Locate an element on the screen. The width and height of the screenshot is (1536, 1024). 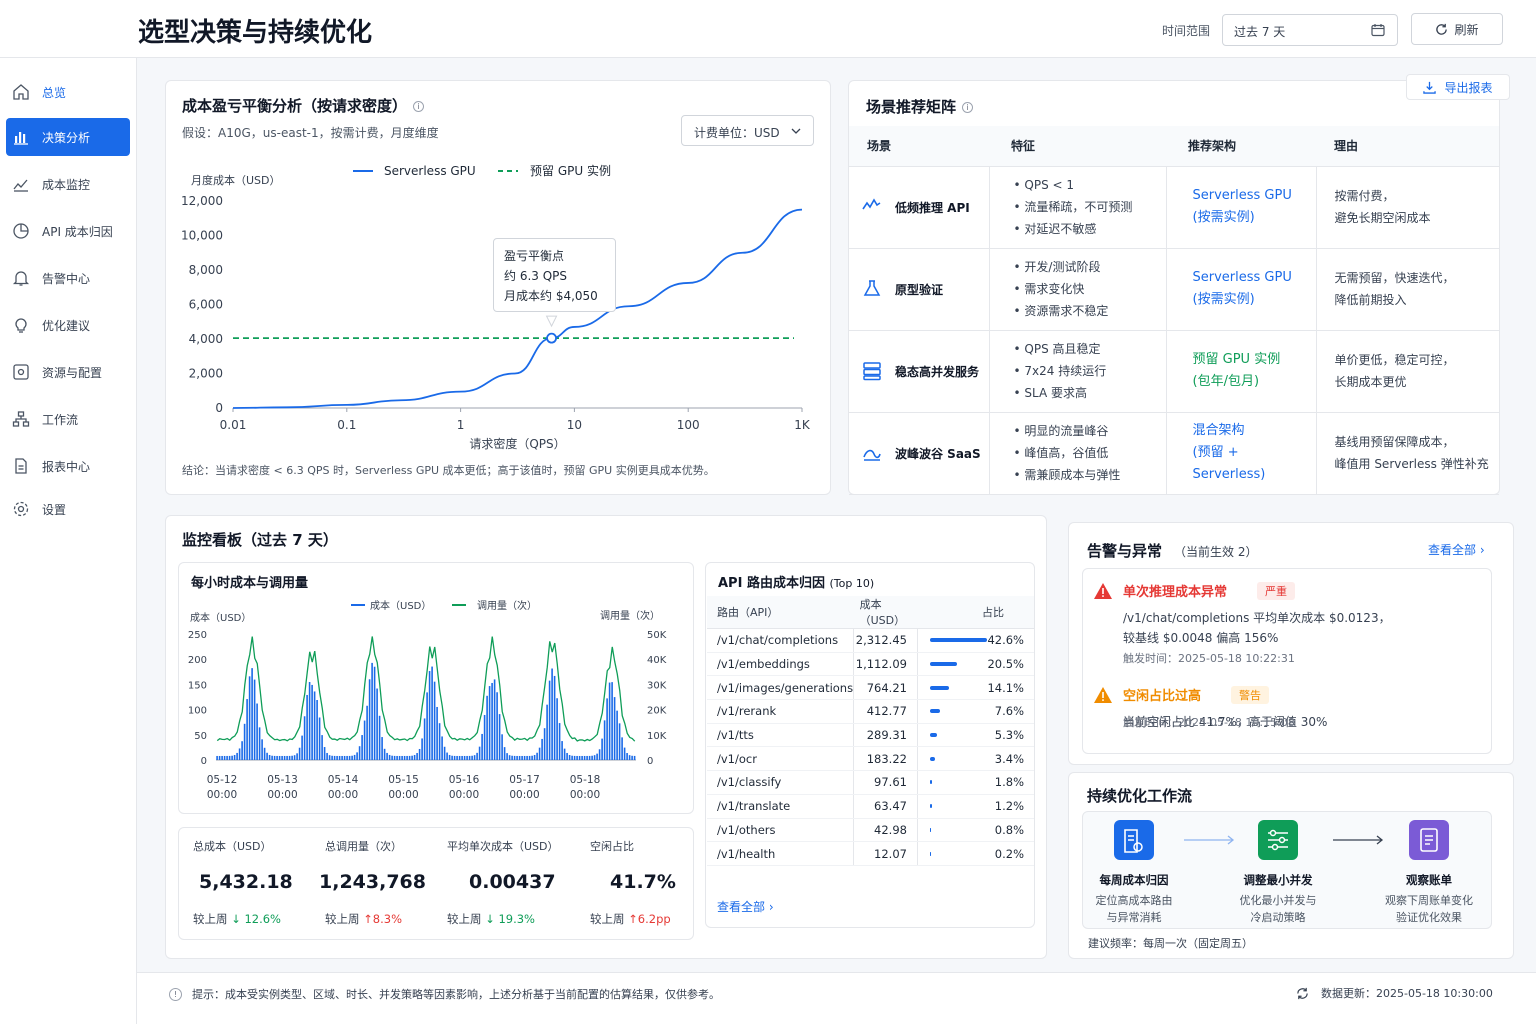
step-desc-line: 优化最小并发与 is located at coordinates (1278, 900).